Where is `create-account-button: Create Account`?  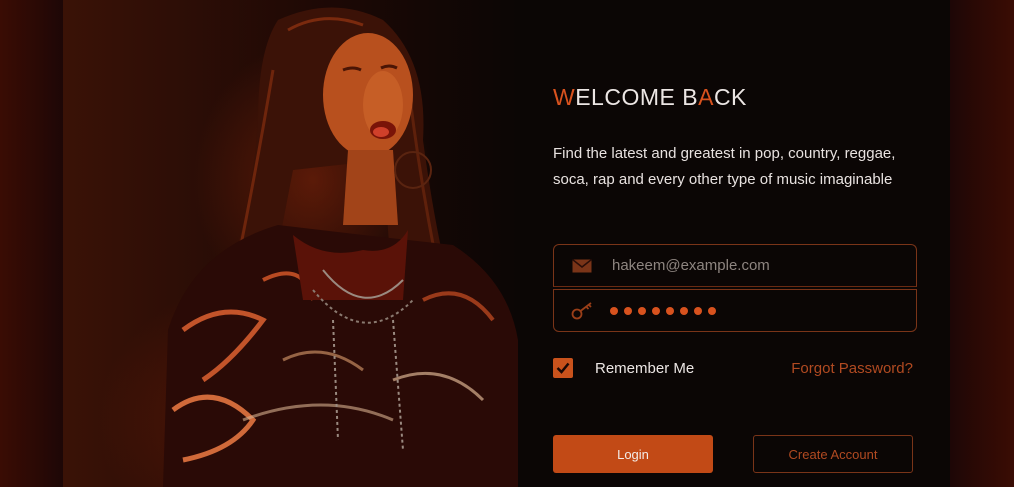
create-account-button: Create Account is located at coordinates (833, 454).